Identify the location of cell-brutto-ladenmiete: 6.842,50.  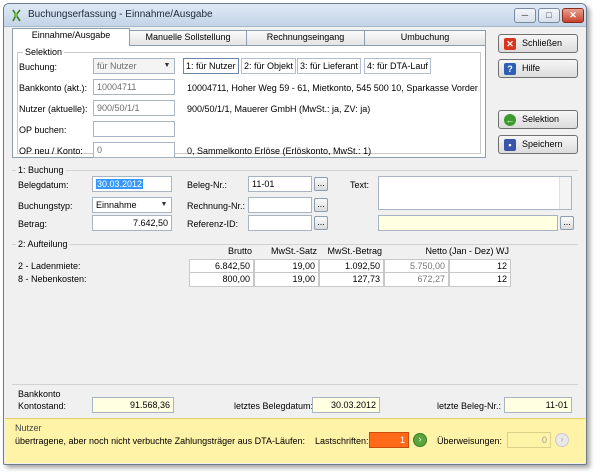
(221, 266).